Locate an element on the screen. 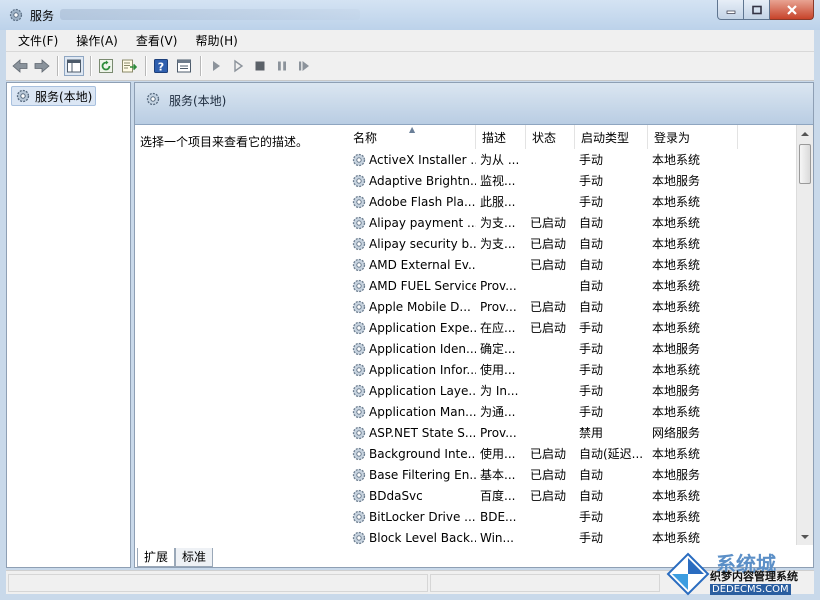  start-service-alt-button is located at coordinates (238, 66).